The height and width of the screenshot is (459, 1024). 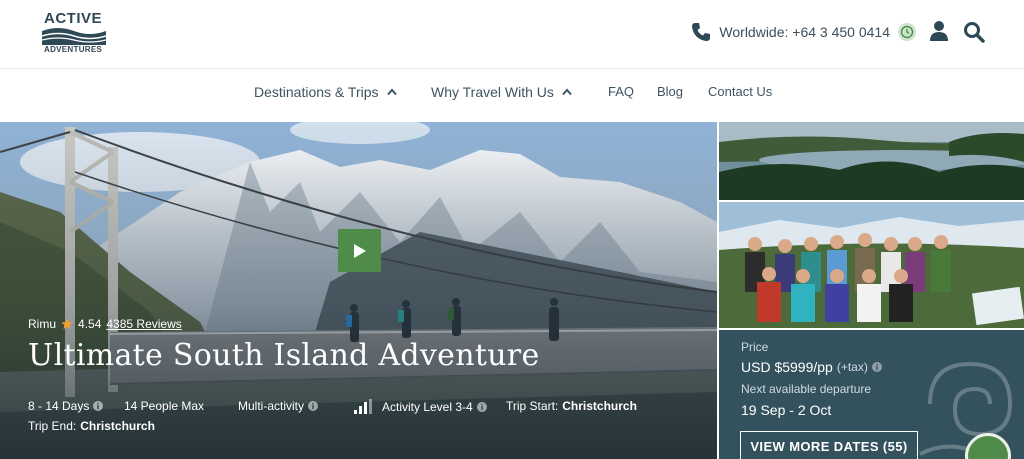 I want to click on nav-item-label: Why Travel With Us, so click(x=492, y=92).